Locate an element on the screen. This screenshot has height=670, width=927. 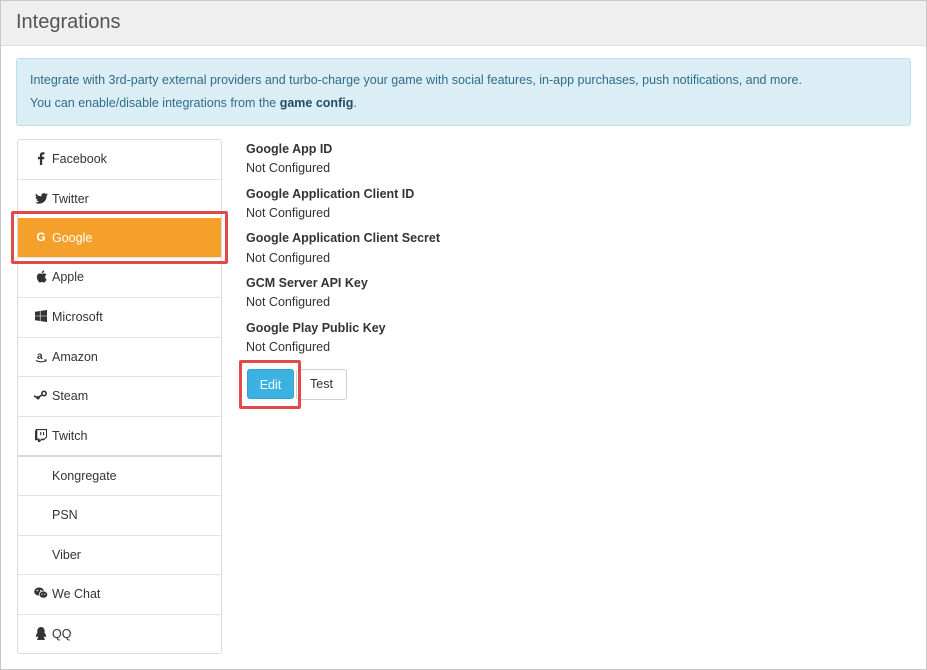
sidebar-item-label: Facebook is located at coordinates (79, 159).